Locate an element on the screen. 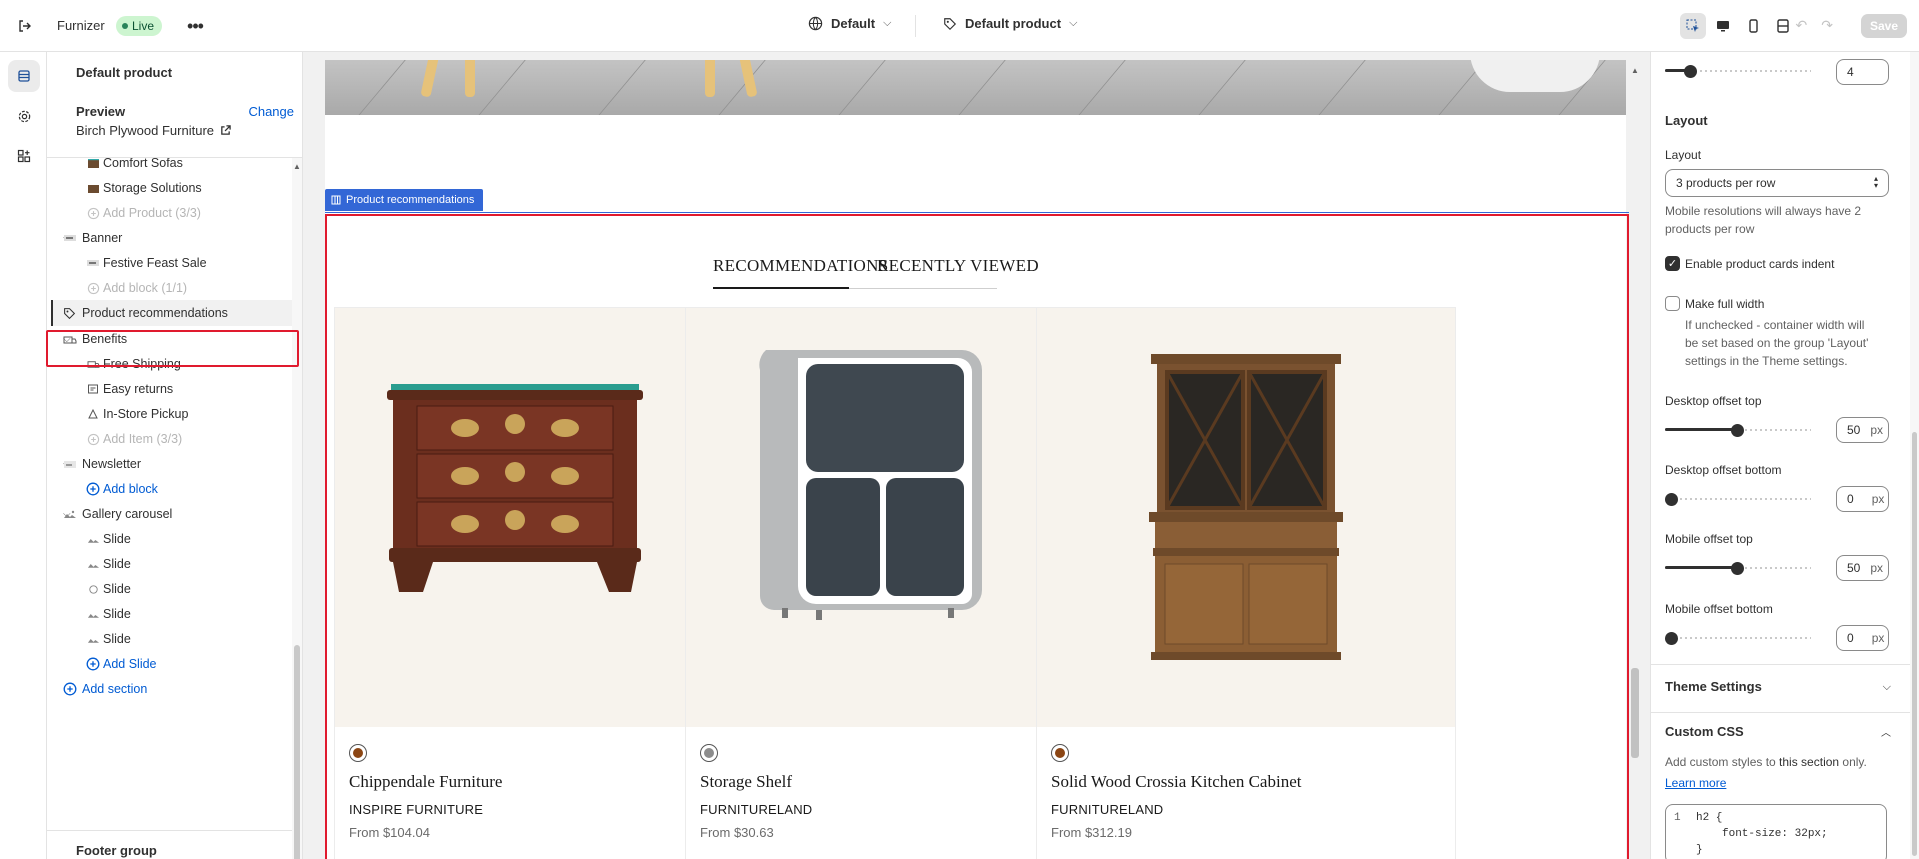  section-tag: Product recommendations is located at coordinates (404, 200).